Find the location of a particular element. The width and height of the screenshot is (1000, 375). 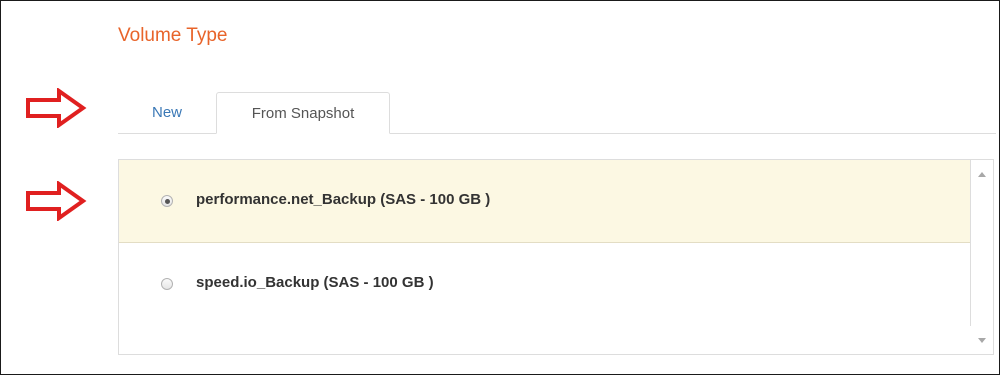

snapshot-option-label: speed.io_Backup (SAS - 100 GB ) is located at coordinates (315, 282).